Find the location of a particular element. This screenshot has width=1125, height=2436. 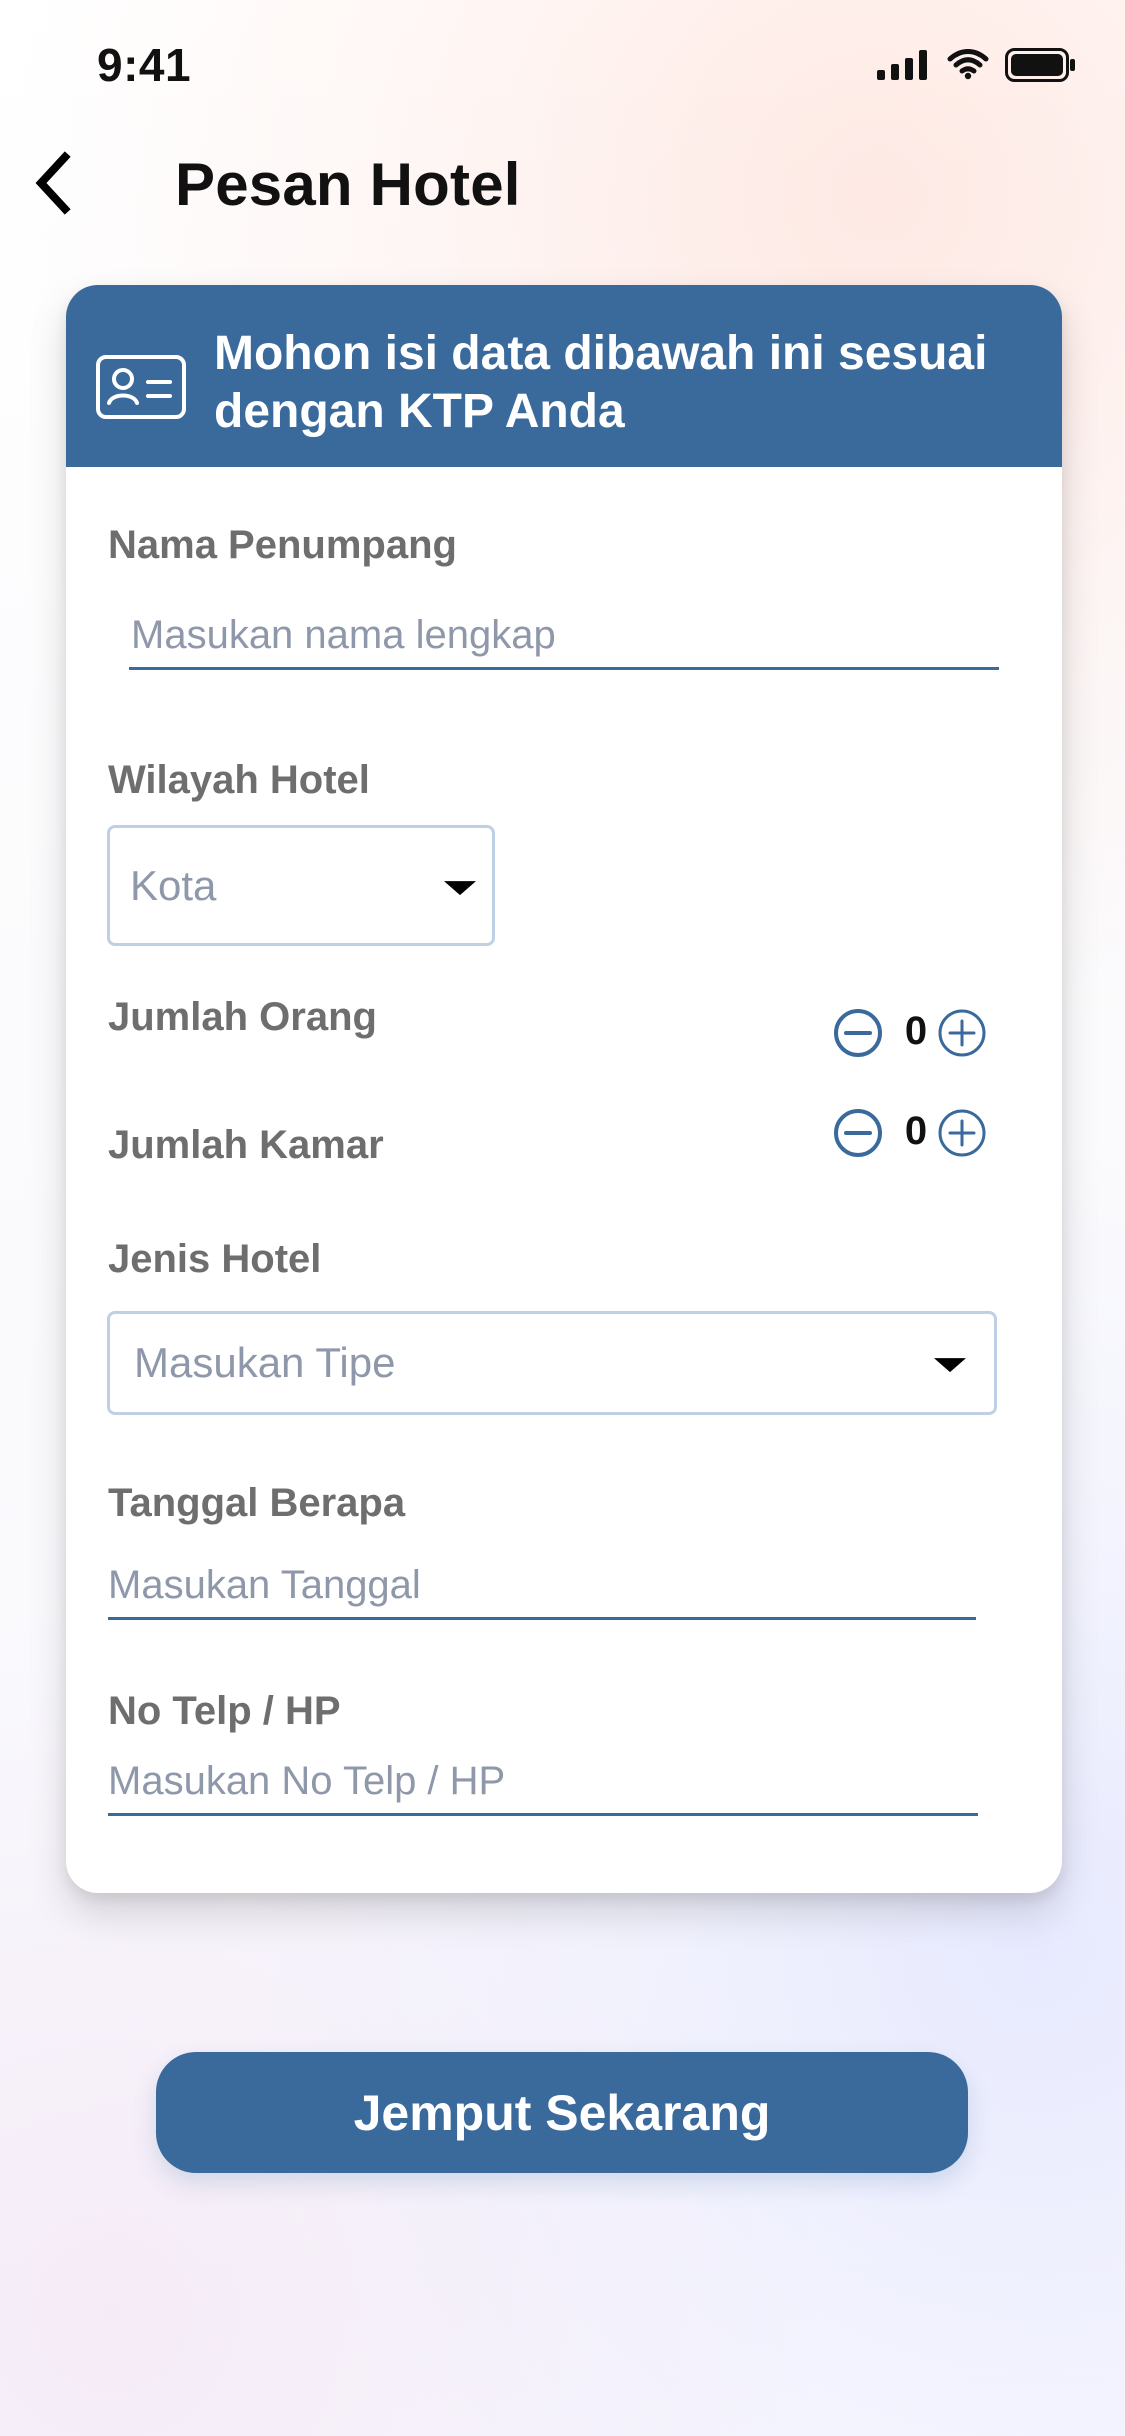

submit-button: Jemput Sekarang is located at coordinates (562, 2112).